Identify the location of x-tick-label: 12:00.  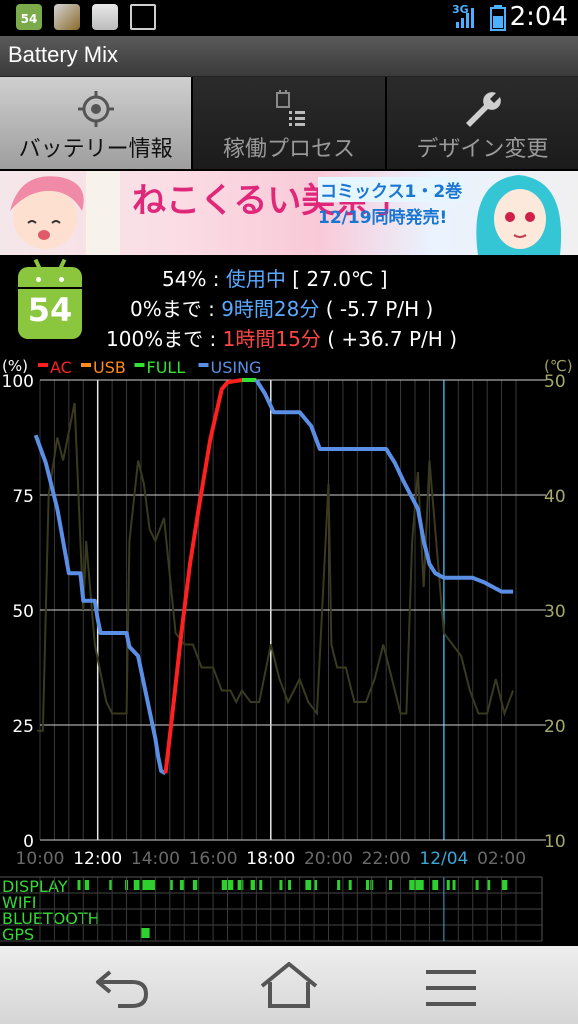
(97, 859).